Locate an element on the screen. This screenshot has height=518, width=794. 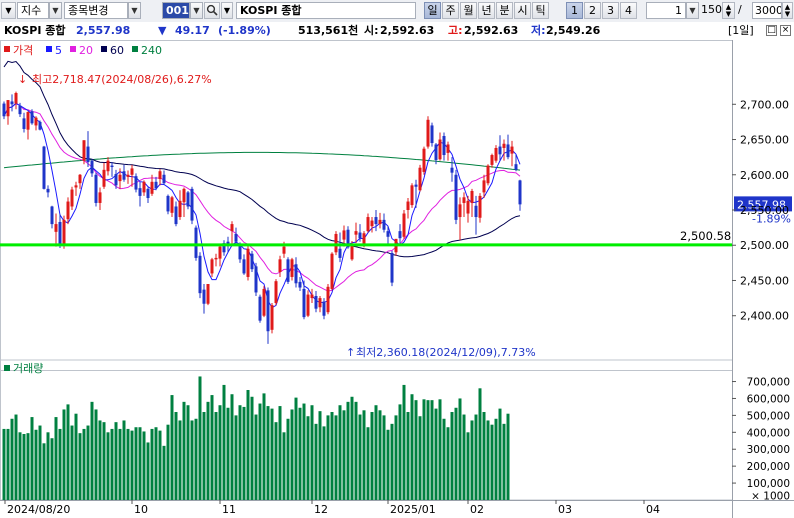
preset-4-button: 4 is located at coordinates (628, 10).